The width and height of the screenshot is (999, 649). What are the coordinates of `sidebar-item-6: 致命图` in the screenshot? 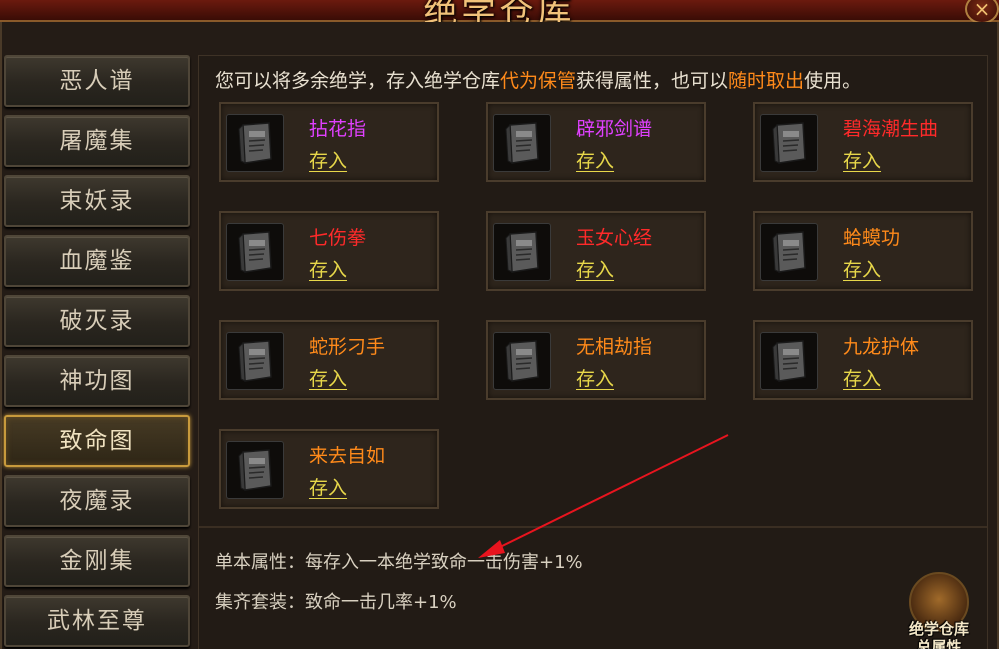 It's located at (97, 441).